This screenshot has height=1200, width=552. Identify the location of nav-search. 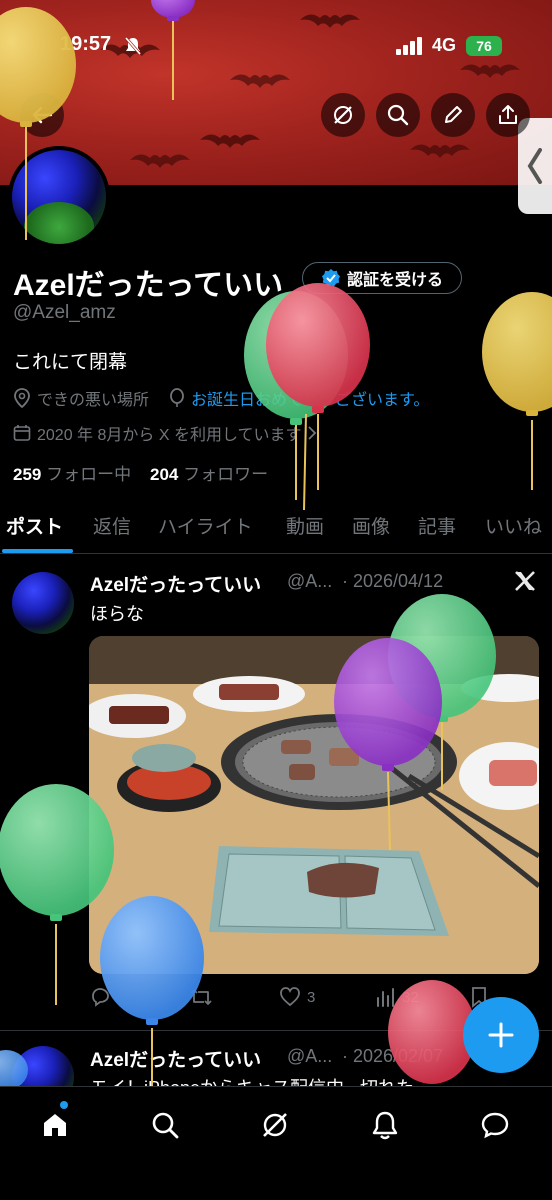
(165, 1125).